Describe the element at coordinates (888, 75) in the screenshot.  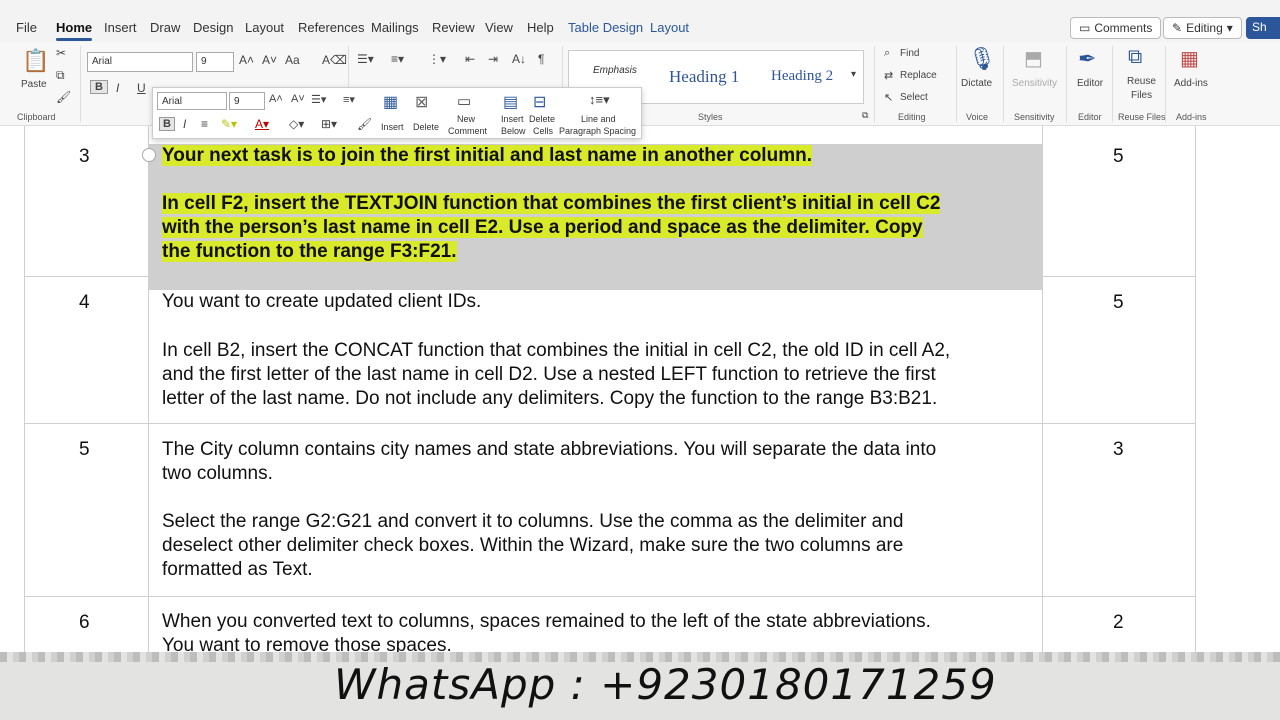
I see `replace-icon: ⇄` at that location.